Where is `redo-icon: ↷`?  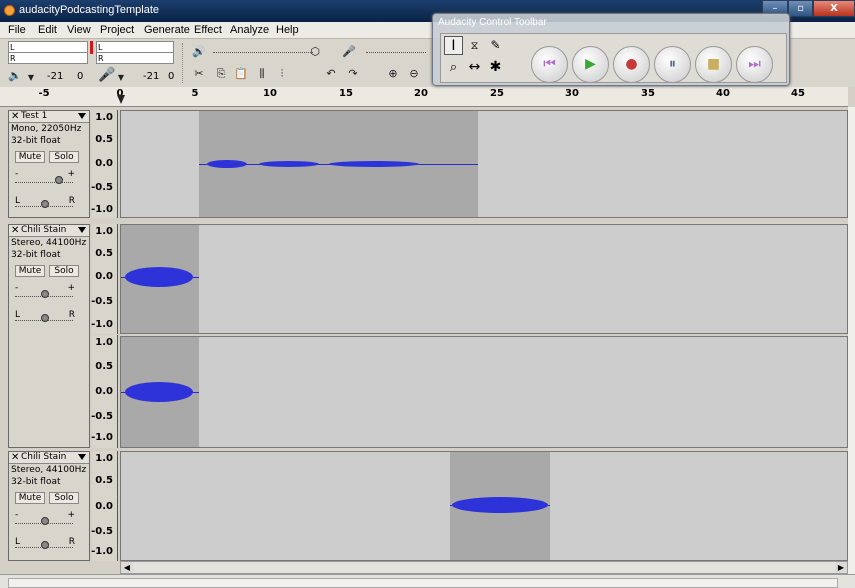
redo-icon: ↷ is located at coordinates (353, 74).